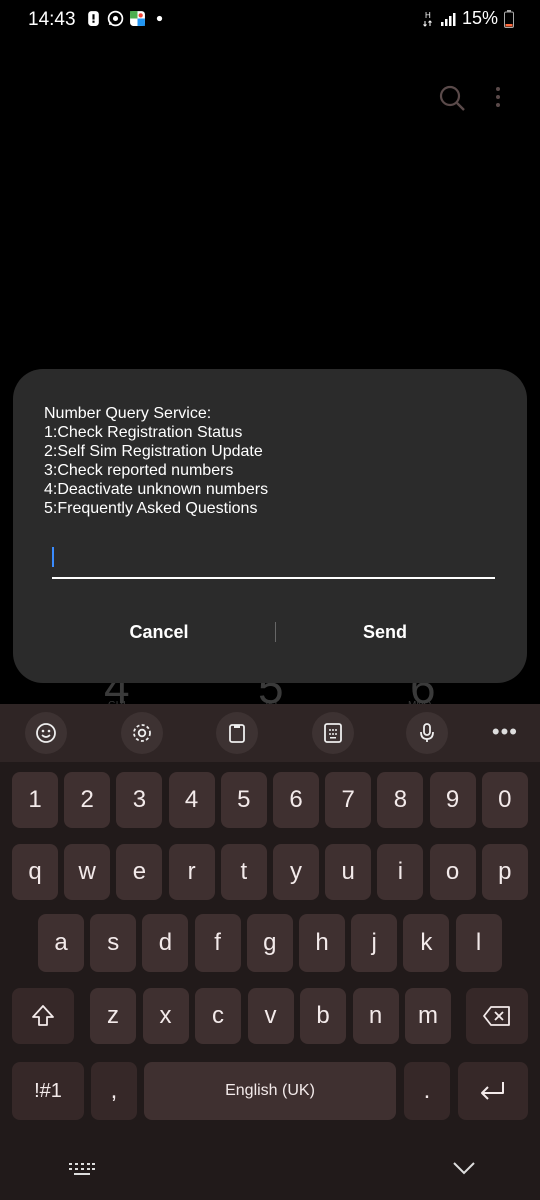 Image resolution: width=540 pixels, height=1200 pixels. I want to click on period-key: ., so click(427, 1091).